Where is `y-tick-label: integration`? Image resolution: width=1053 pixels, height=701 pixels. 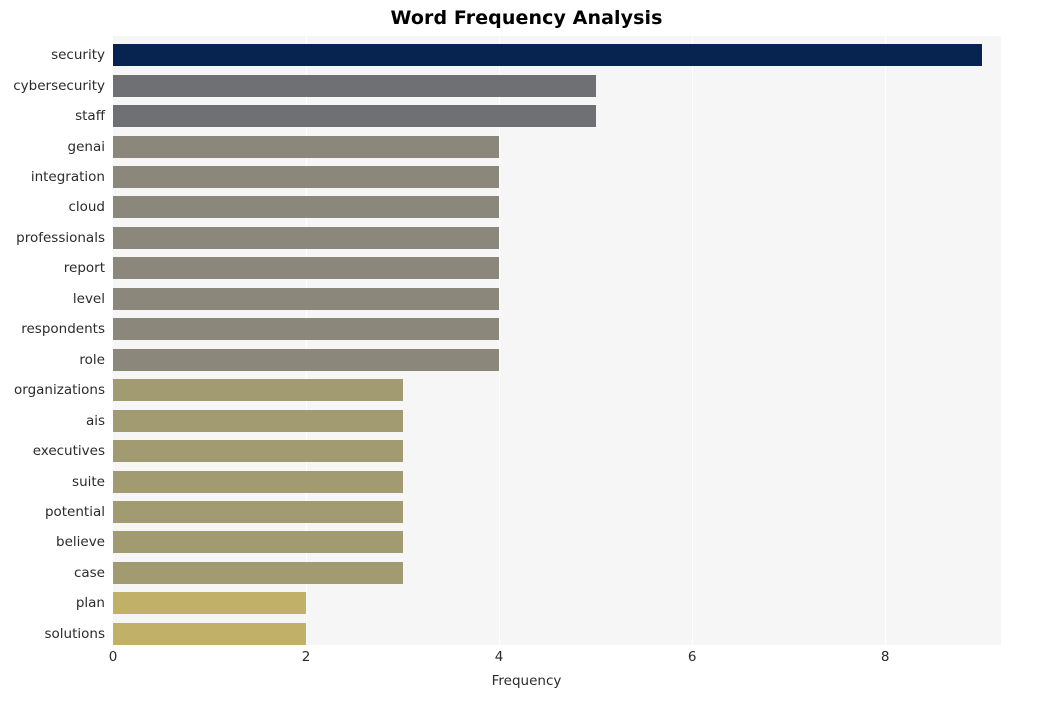 y-tick-label: integration is located at coordinates (67, 177).